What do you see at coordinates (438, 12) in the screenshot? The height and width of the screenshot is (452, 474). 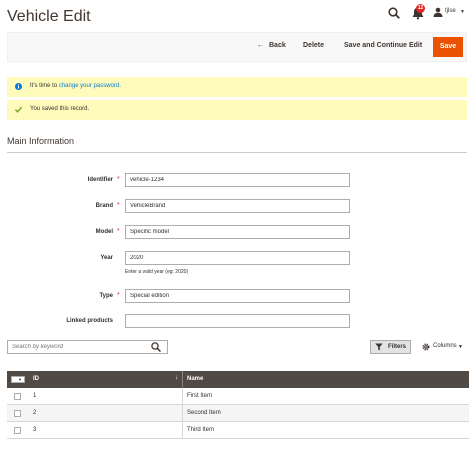 I see `user-icon` at bounding box center [438, 12].